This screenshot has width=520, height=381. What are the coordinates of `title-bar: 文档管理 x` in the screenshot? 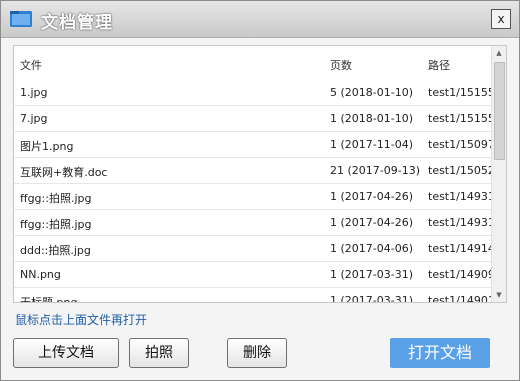 It's located at (260, 19).